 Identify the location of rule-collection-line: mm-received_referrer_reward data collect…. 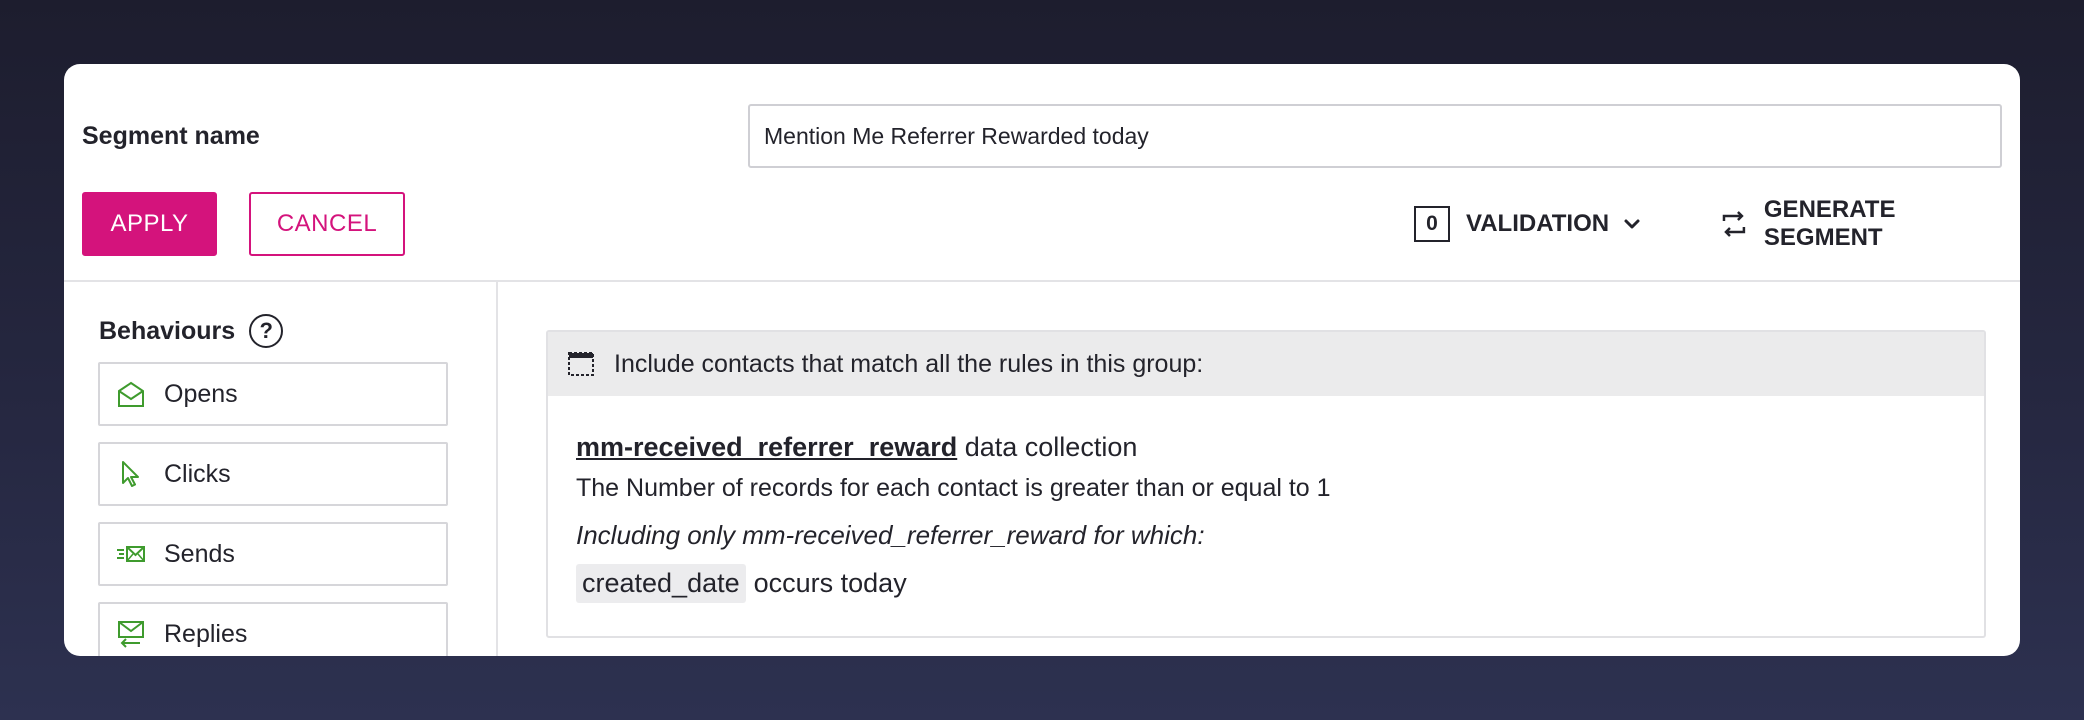
(856, 447).